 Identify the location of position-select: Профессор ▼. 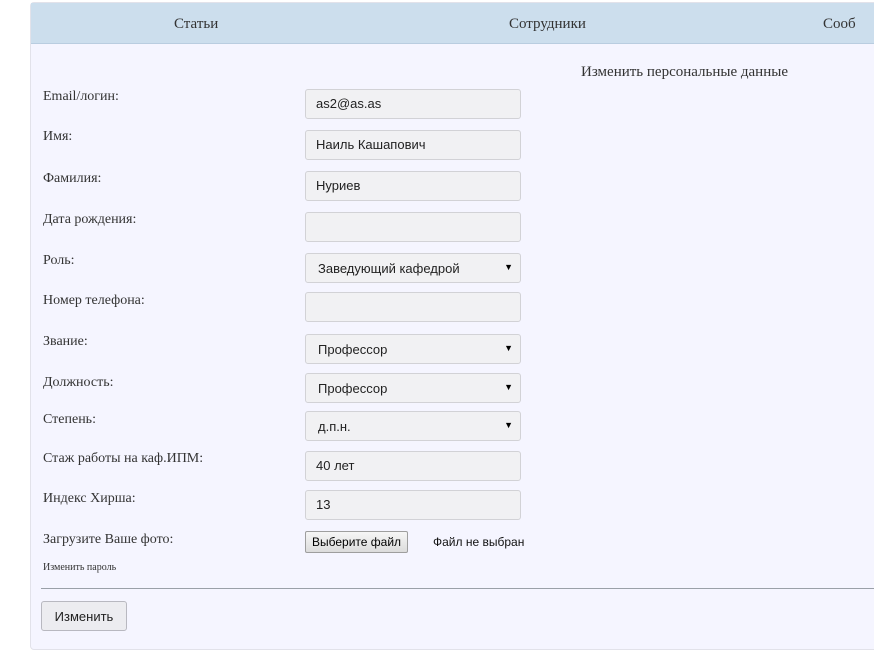
(413, 388).